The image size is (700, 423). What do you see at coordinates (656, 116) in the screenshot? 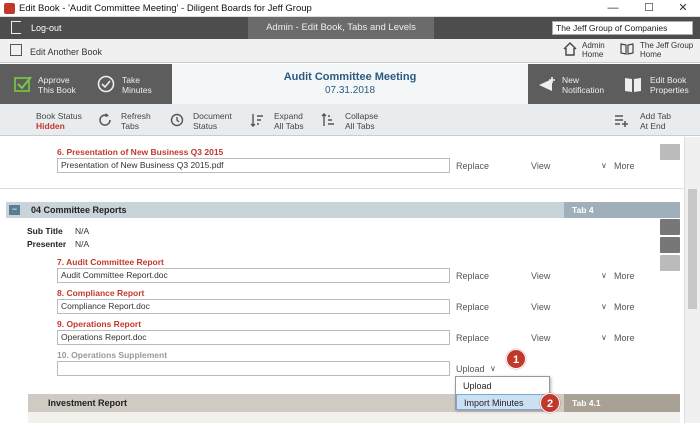
I see `addtab-line1: Add Tab` at bounding box center [656, 116].